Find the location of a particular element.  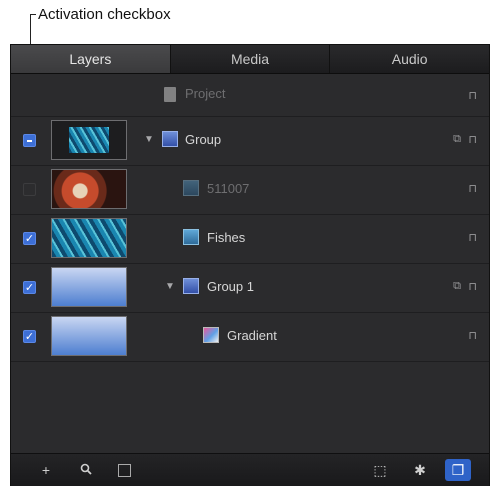

tab-bar: Layers Media Audio is located at coordinates (250, 59).